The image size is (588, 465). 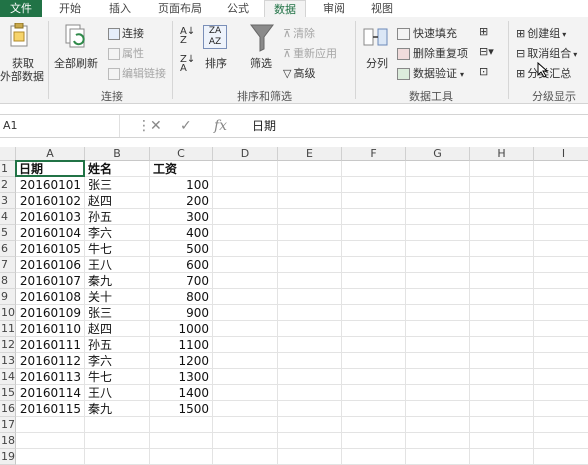 I want to click on tab-file: 文件, so click(x=21, y=8).